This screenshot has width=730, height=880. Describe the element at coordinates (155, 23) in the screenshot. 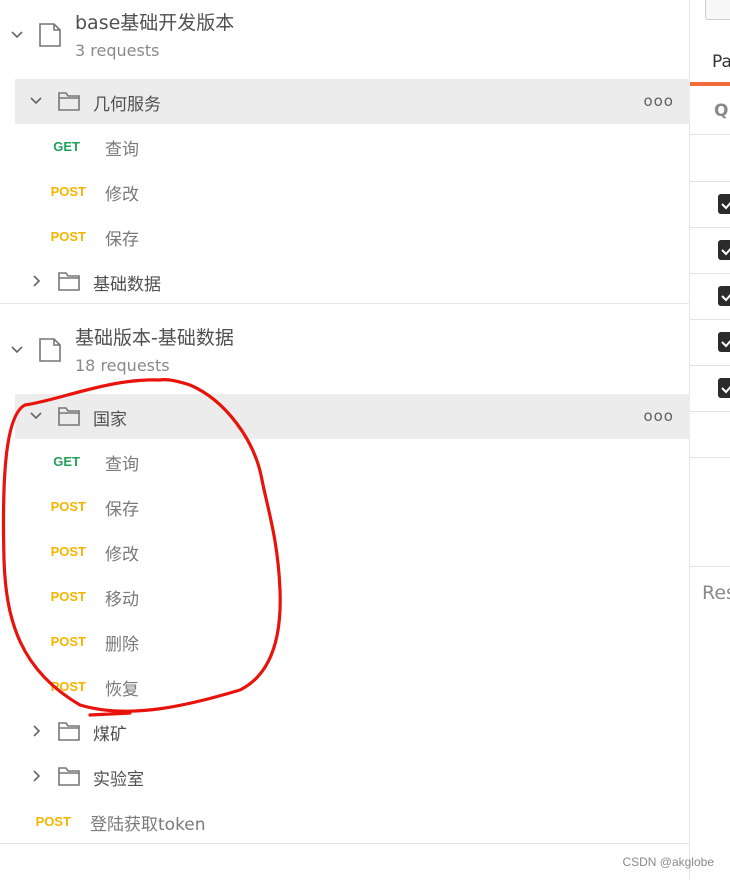

I see `collection-name: base基础开发版本` at that location.